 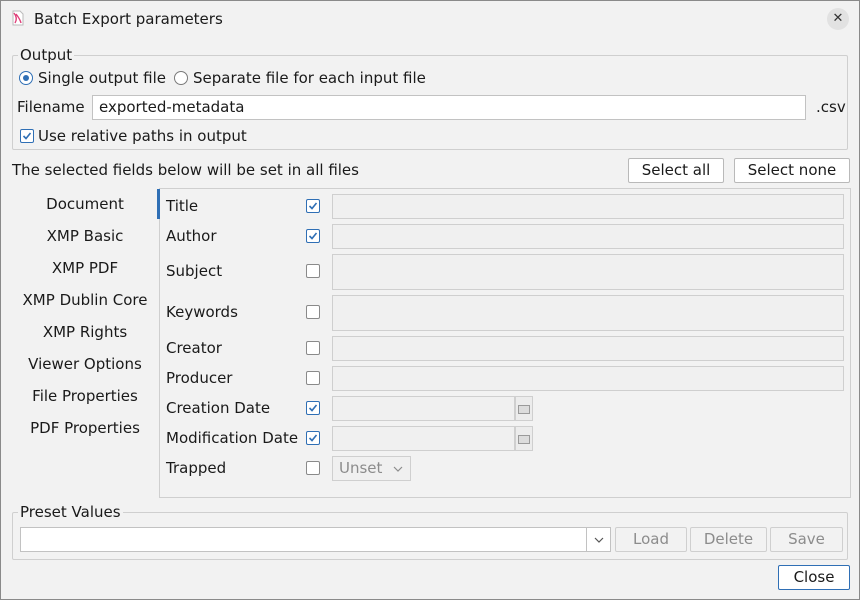 I want to click on field-checkbox-subject, so click(x=313, y=271).